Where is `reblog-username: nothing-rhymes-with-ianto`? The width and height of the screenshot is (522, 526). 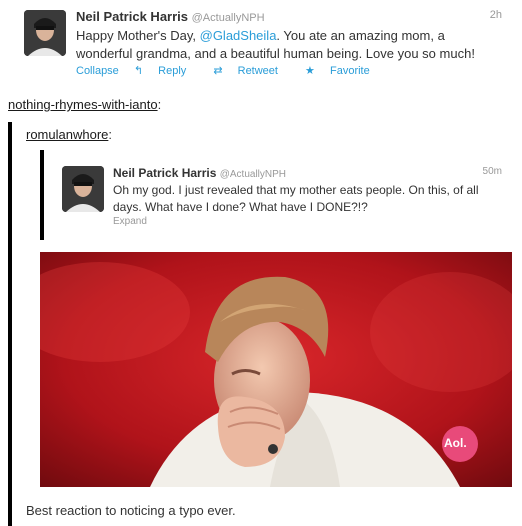
reblog-username: nothing-rhymes-with-ianto is located at coordinates (83, 104).